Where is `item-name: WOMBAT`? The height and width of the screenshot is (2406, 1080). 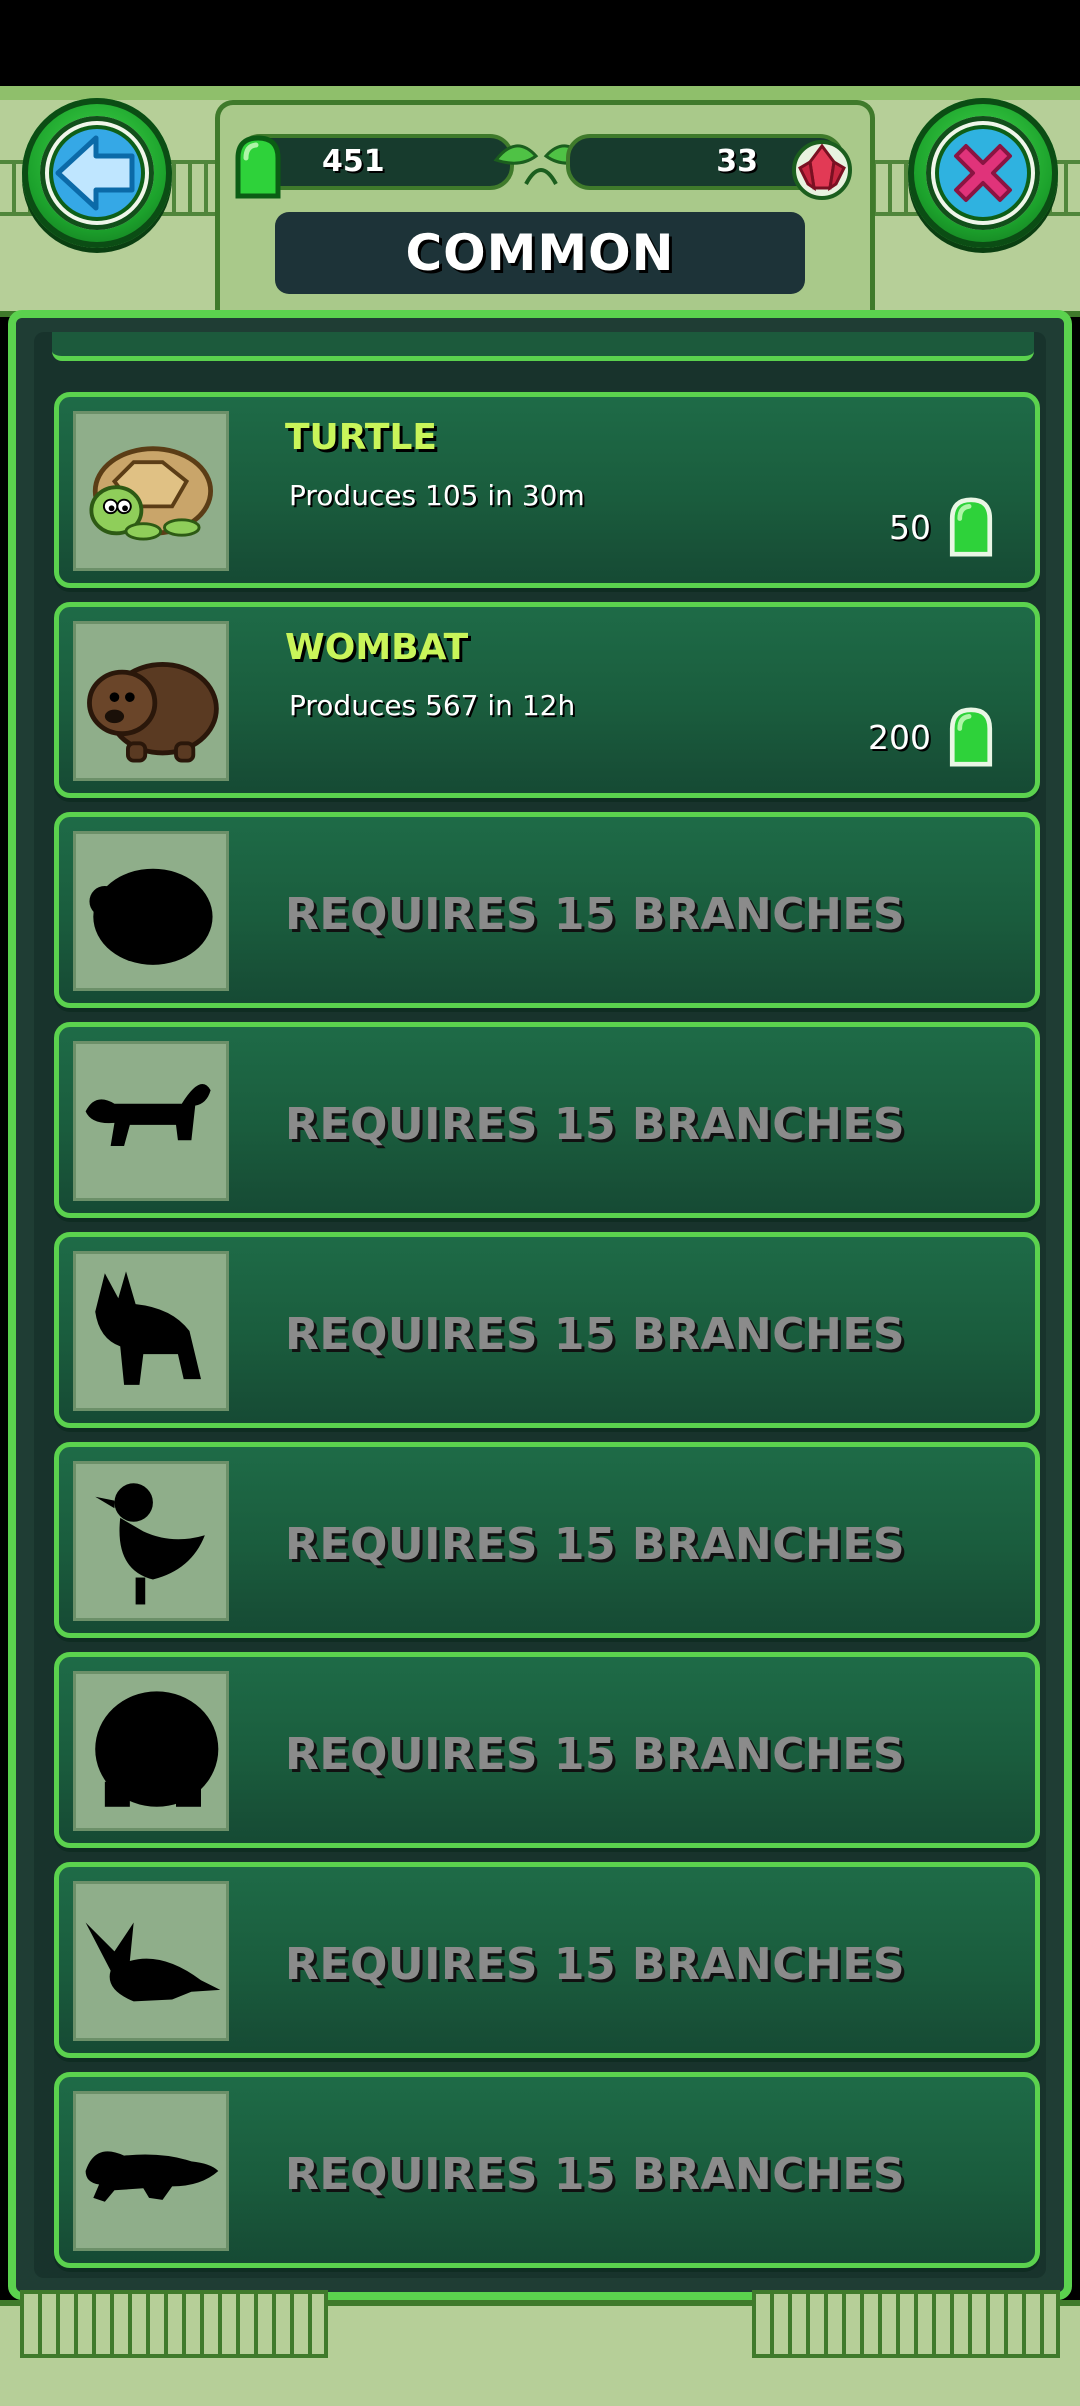 item-name: WOMBAT is located at coordinates (377, 647).